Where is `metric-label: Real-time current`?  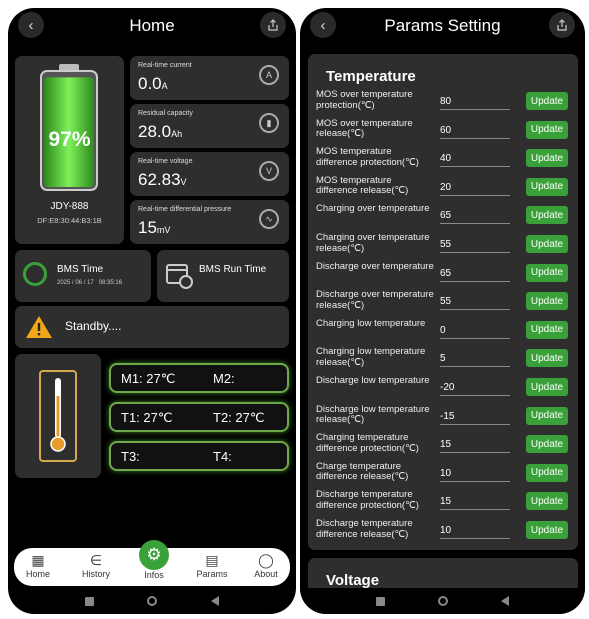 metric-label: Real-time current is located at coordinates (165, 65).